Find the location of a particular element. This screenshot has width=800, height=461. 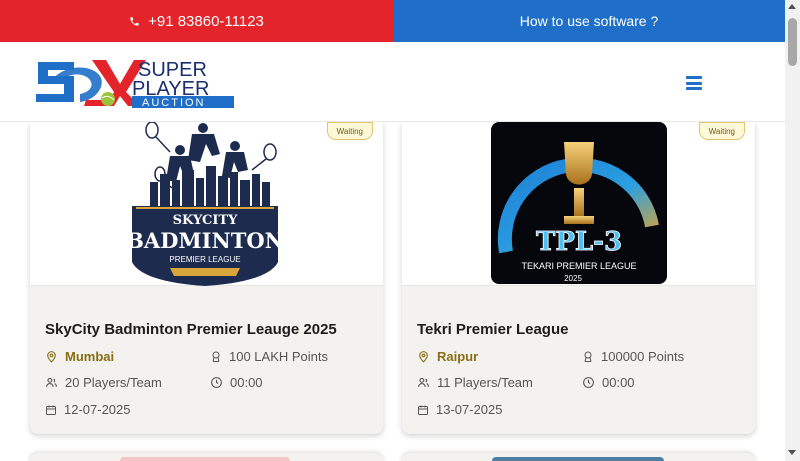

auction-date: 12-07-2025 is located at coordinates (88, 409).